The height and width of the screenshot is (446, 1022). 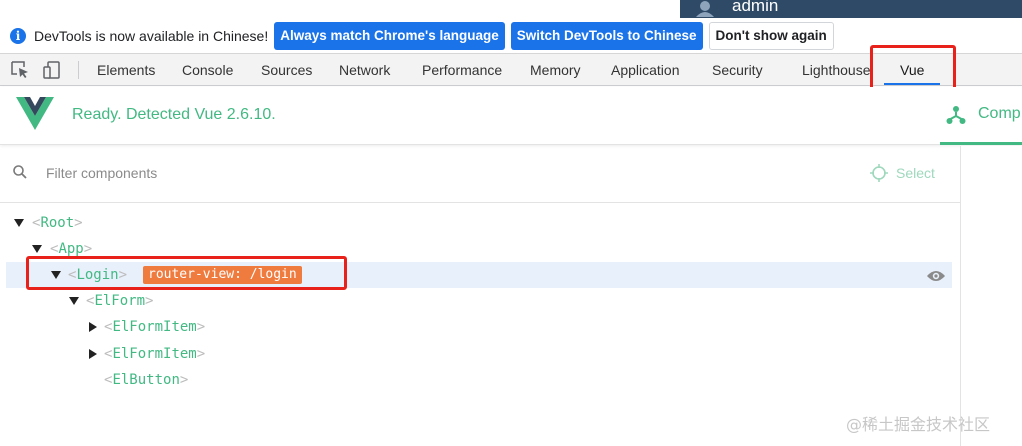 I want to click on tab-sources: Sources, so click(x=286, y=70).